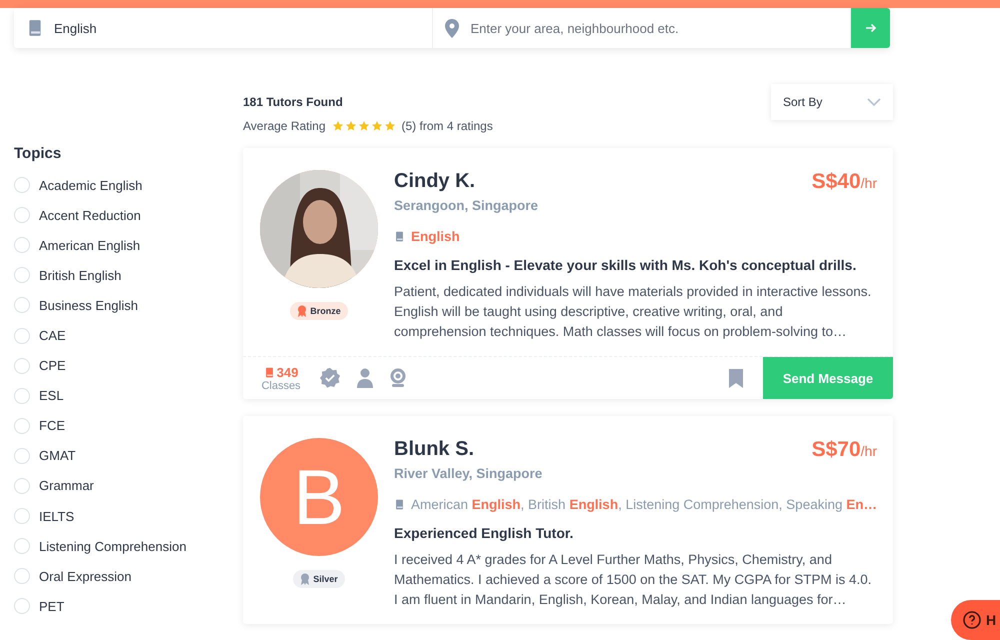 The height and width of the screenshot is (640, 1000). I want to click on chevron-down-icon, so click(874, 102).